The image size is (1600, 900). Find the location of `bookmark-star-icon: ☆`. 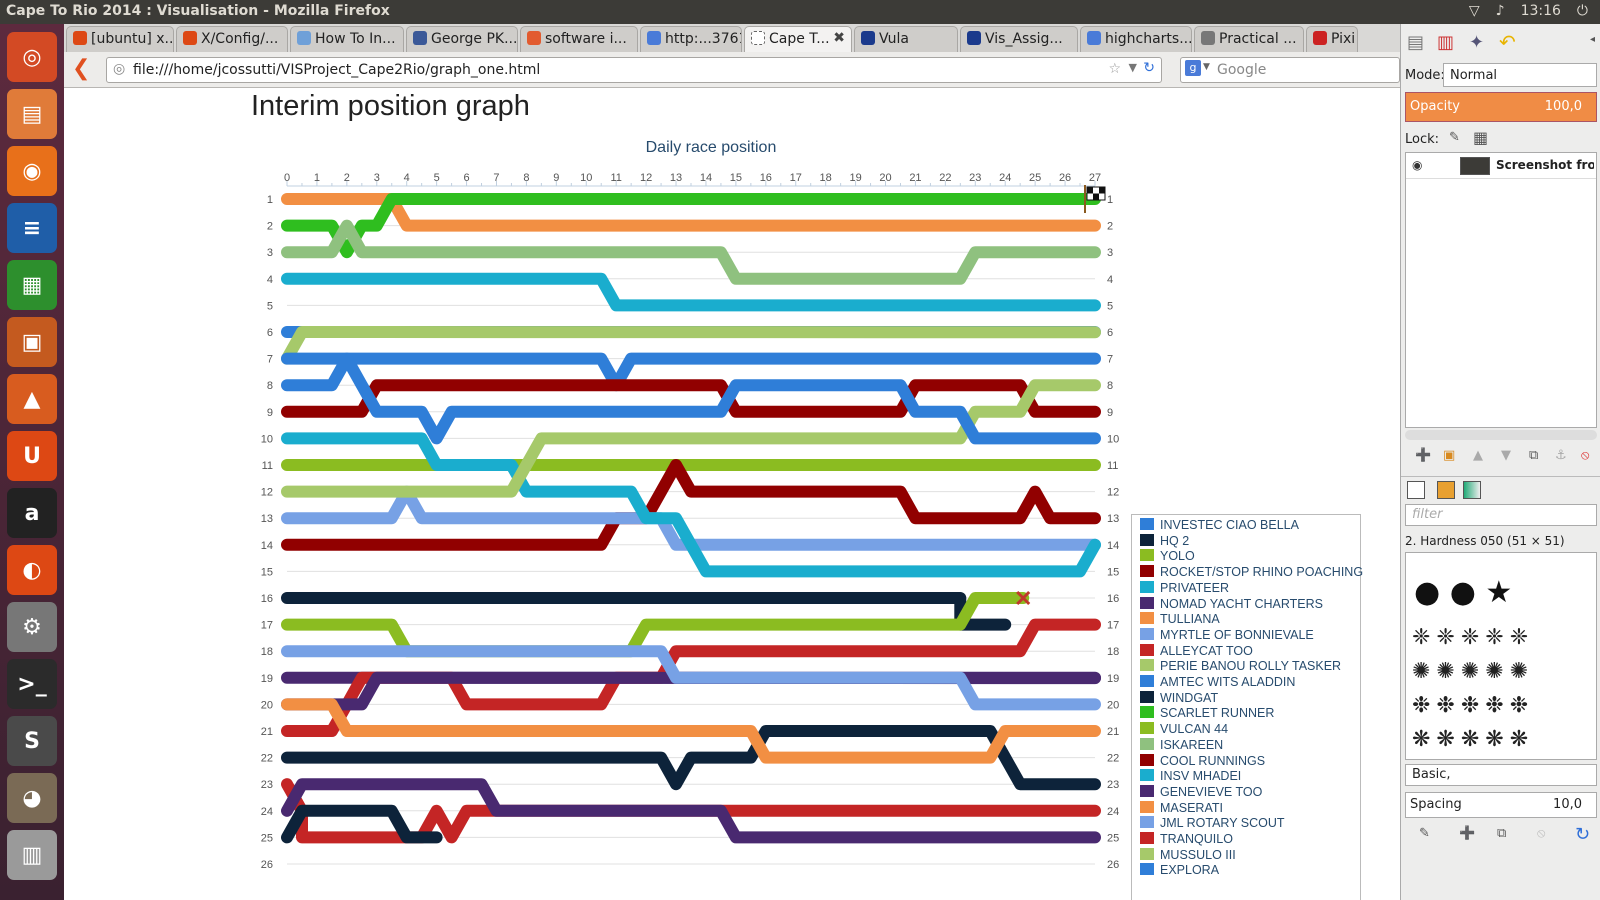

bookmark-star-icon: ☆ is located at coordinates (1114, 69).